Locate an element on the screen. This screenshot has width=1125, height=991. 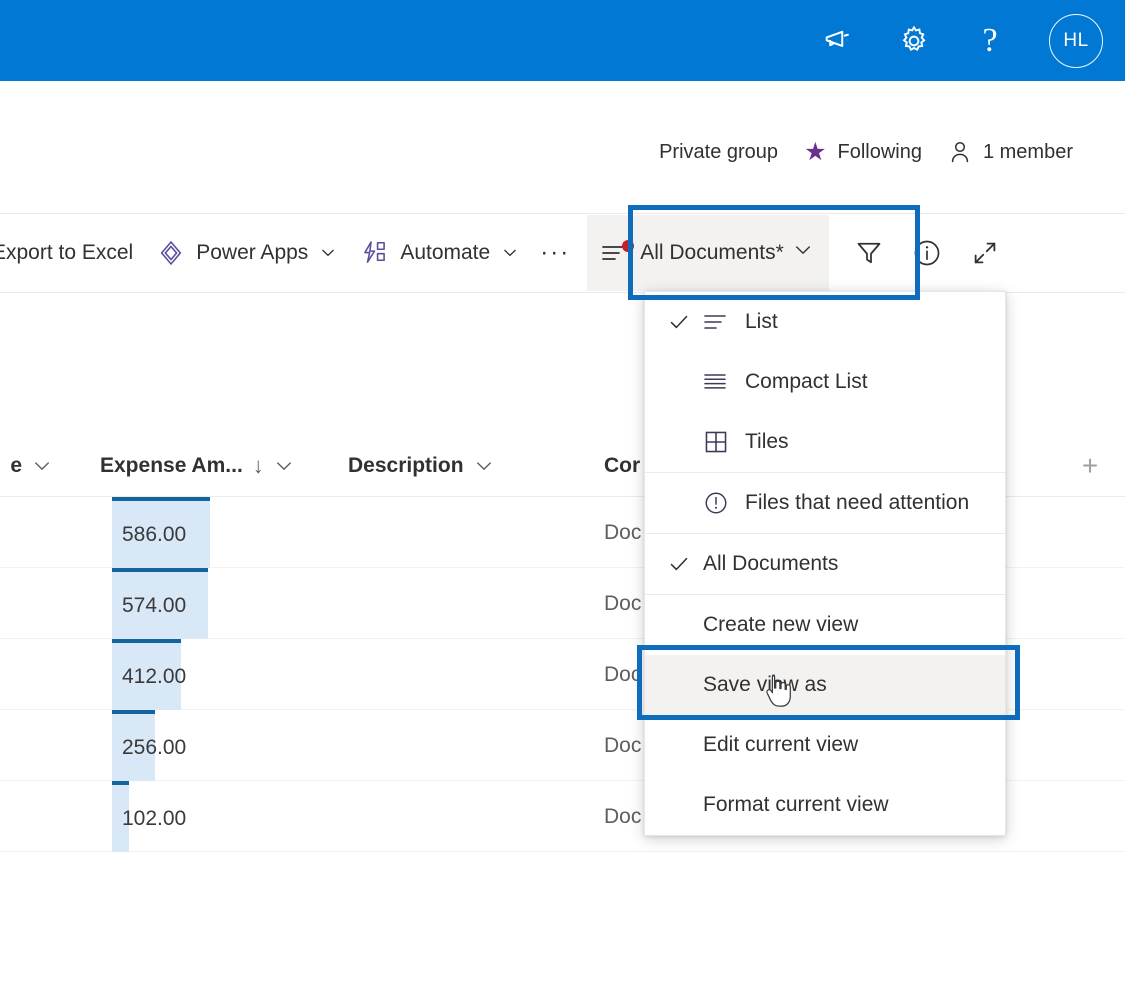
tiles-icon is located at coordinates (724, 442).